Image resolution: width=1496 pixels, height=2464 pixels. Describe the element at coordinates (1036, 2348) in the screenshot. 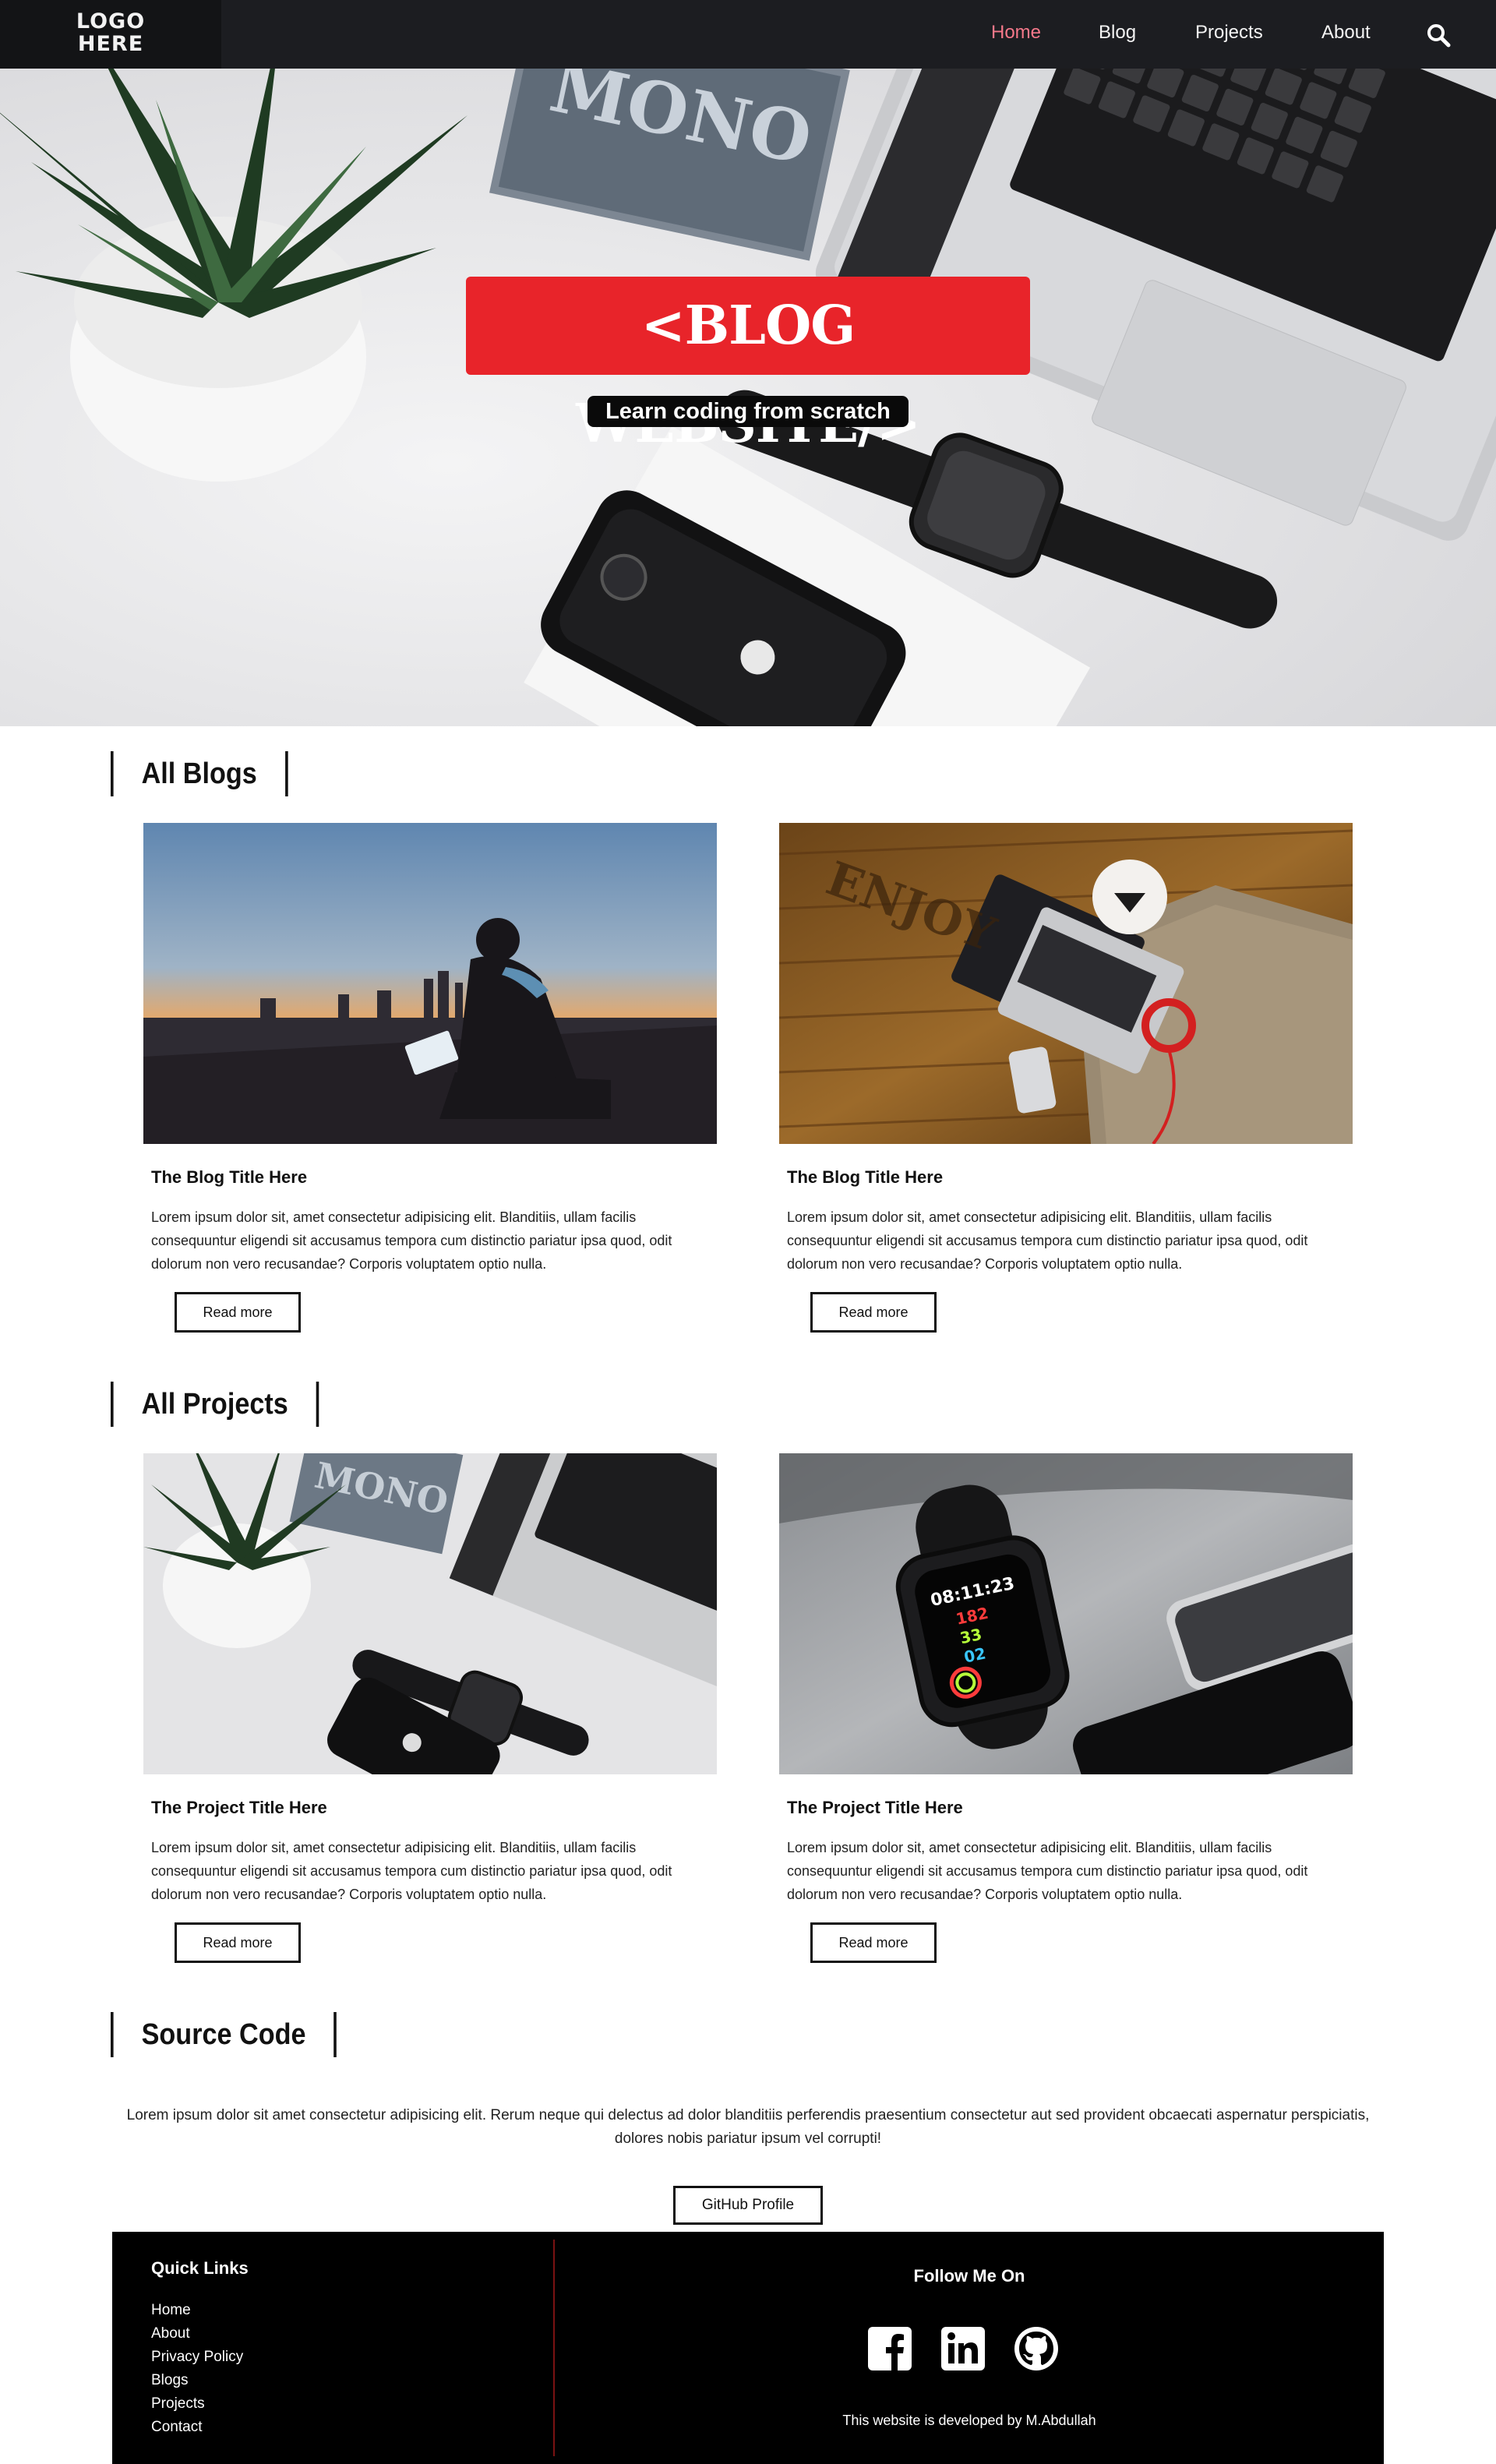

I see `github-icon` at that location.